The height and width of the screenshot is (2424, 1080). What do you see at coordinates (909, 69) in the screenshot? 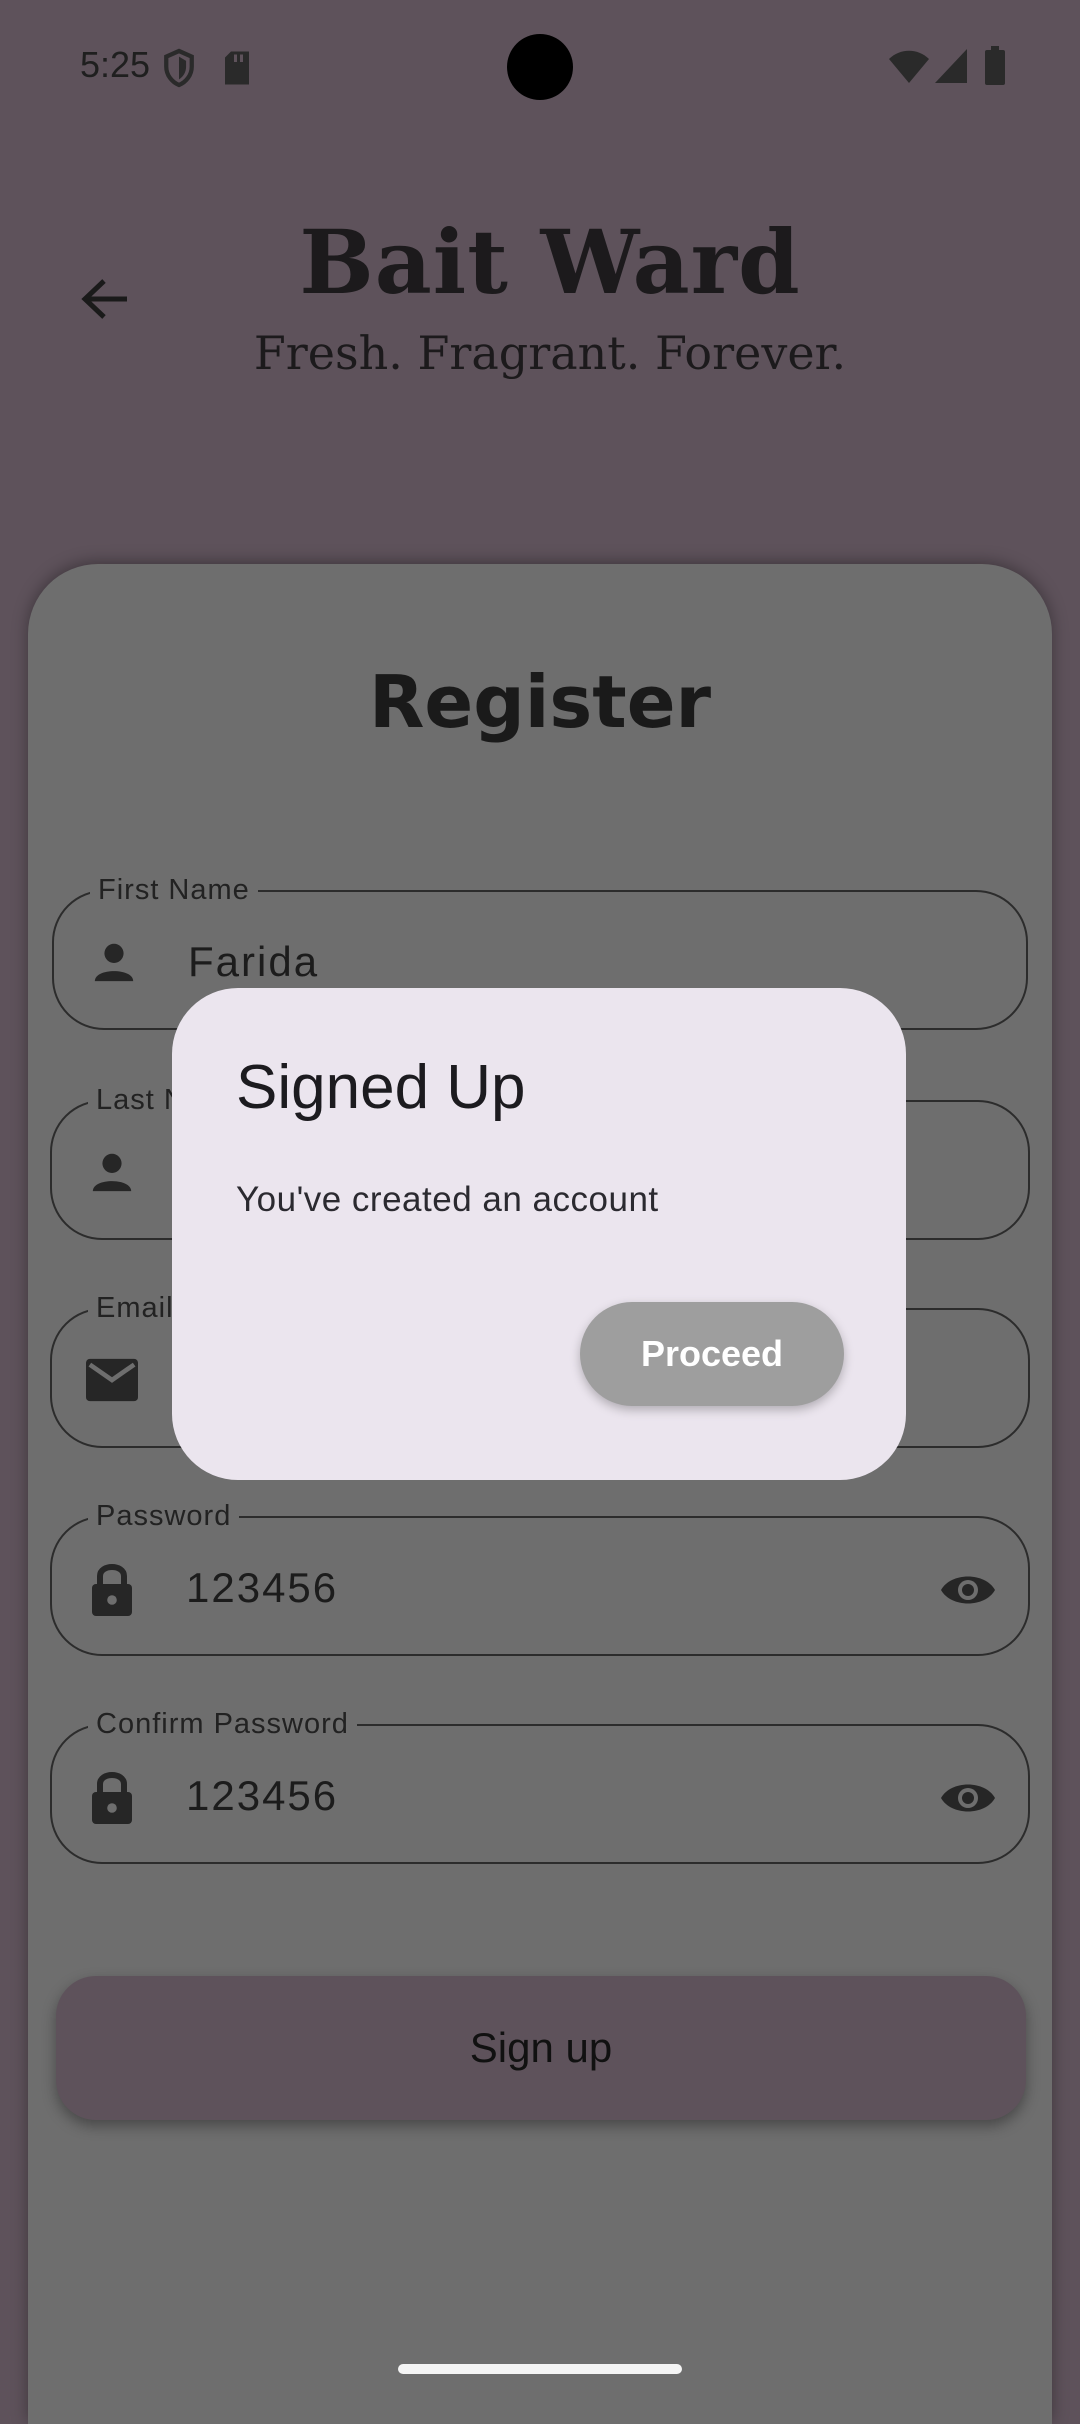
I see `wifi-icon` at bounding box center [909, 69].